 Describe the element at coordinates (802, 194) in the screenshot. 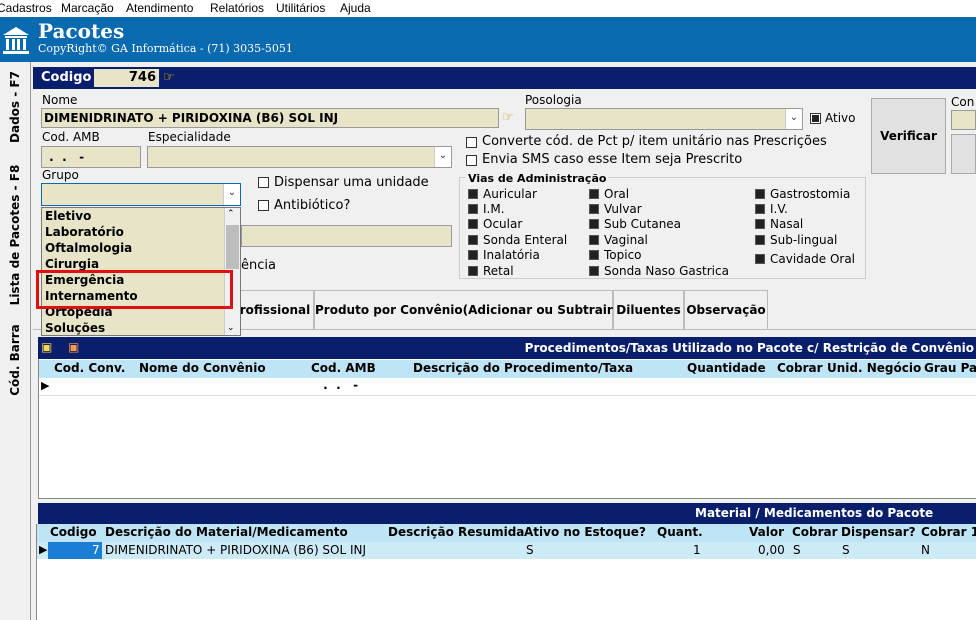

I see `via-gastrostomia: Gastrostomia` at that location.